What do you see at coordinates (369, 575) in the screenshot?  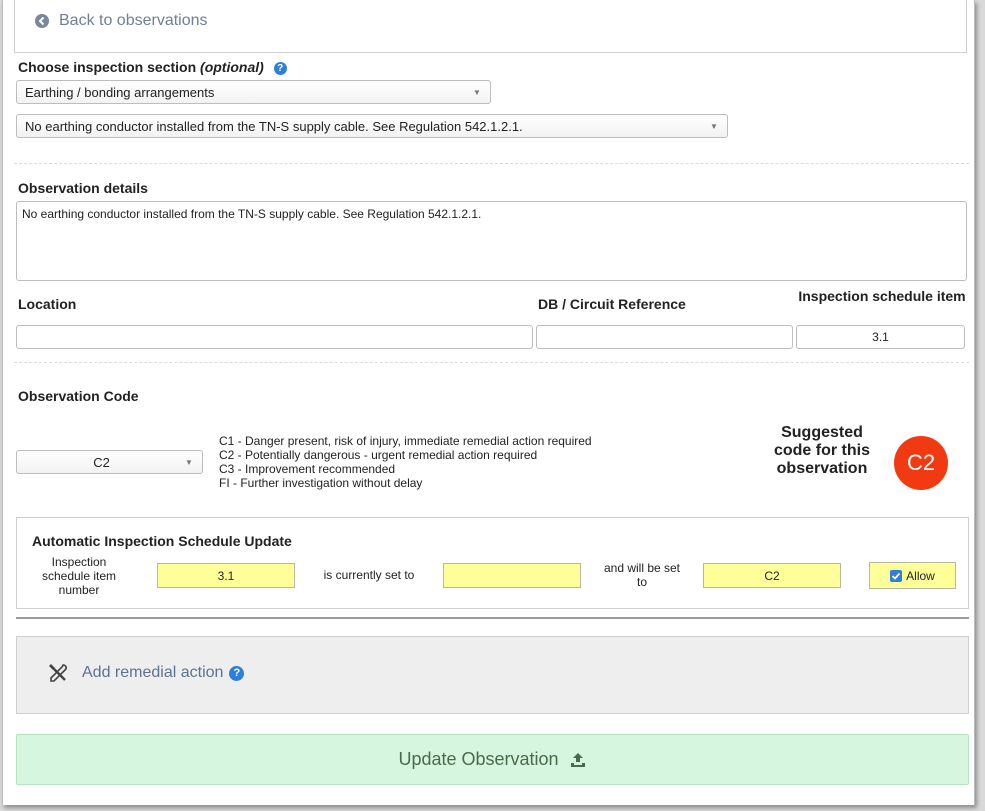 I see `currently-set-label: is currently set to` at bounding box center [369, 575].